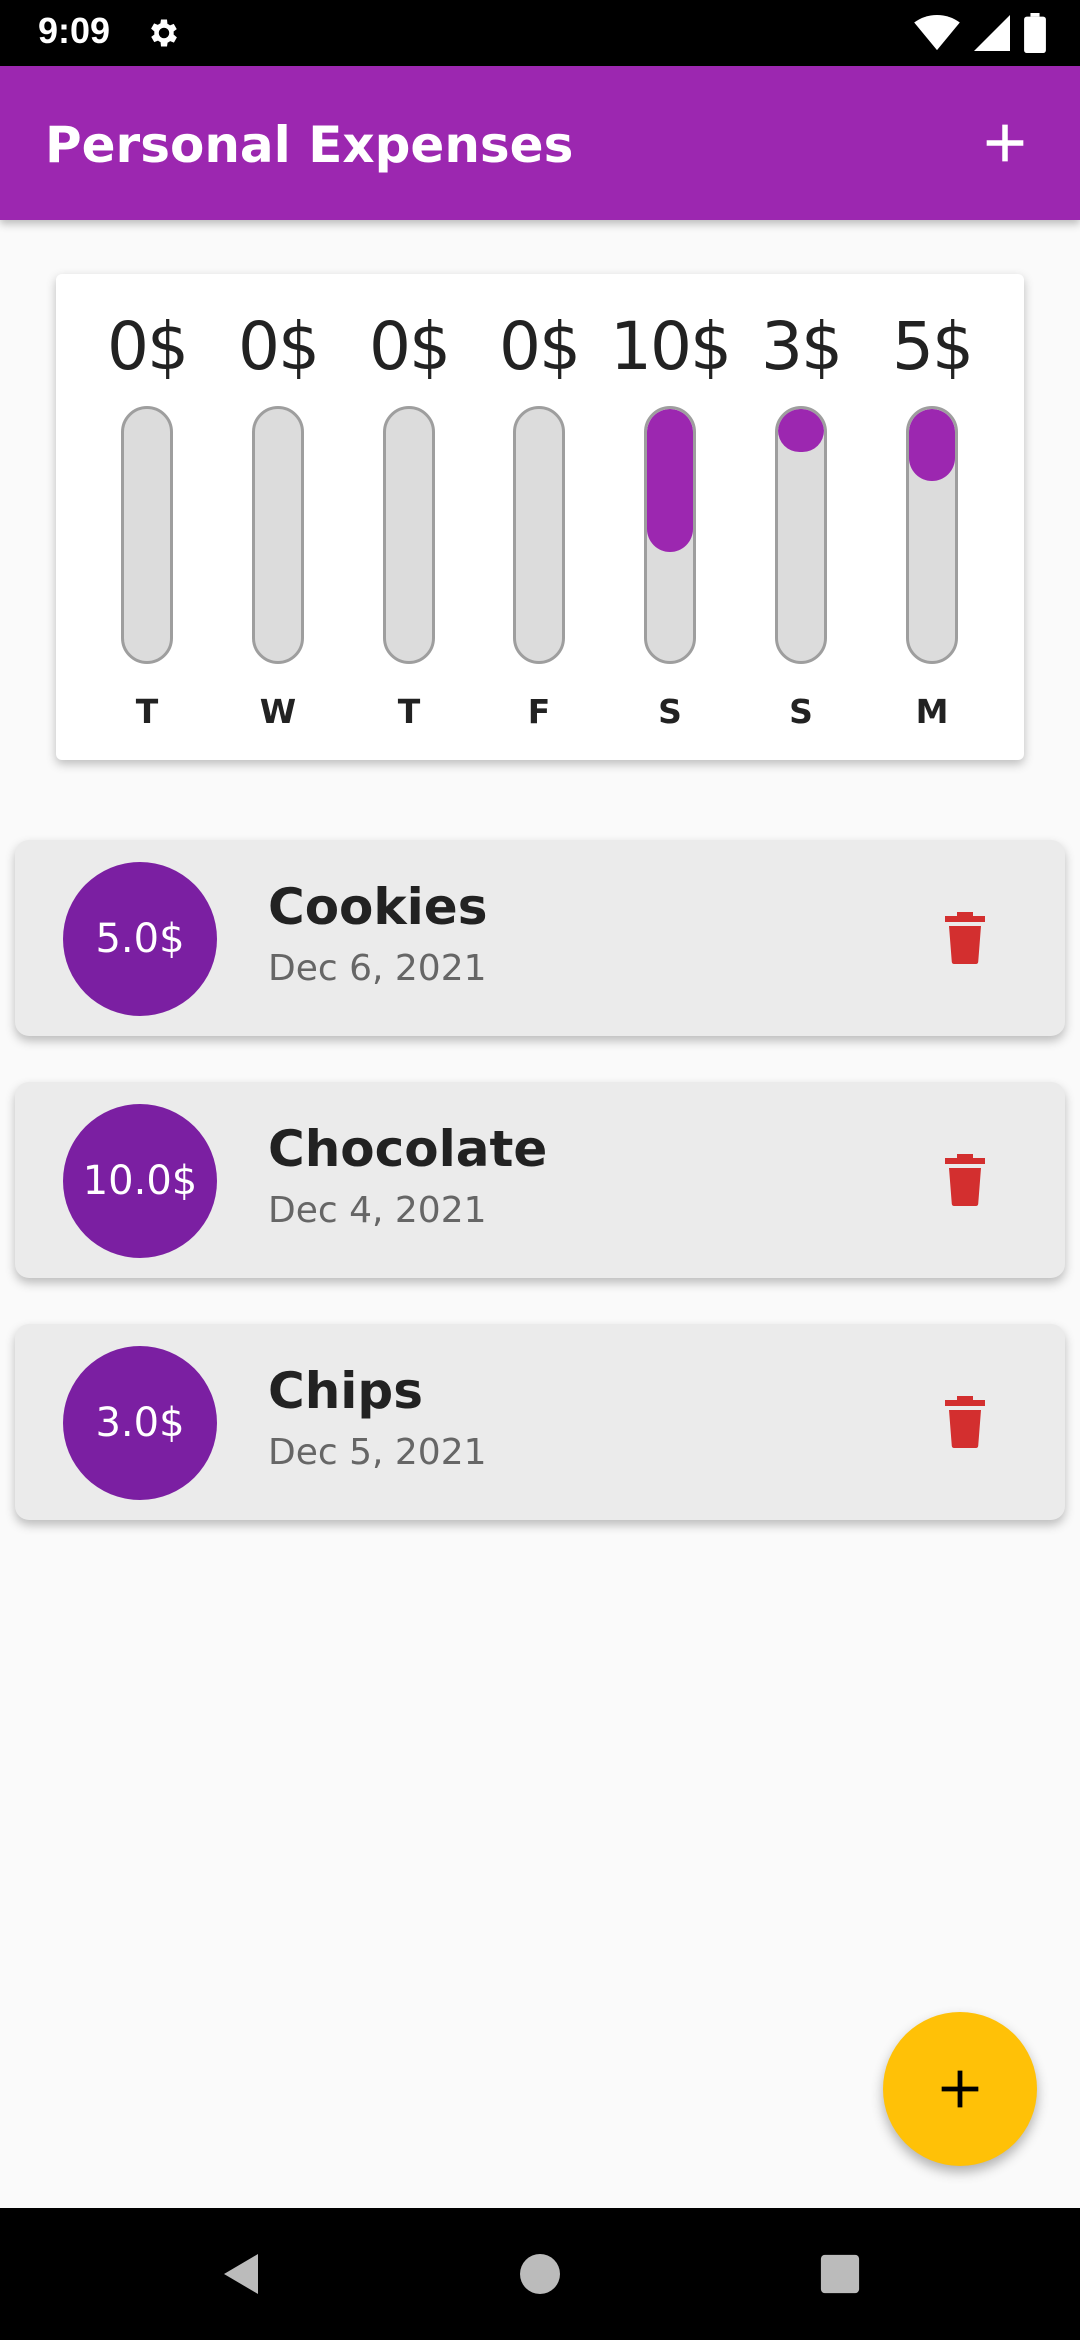  What do you see at coordinates (933, 346) in the screenshot?
I see `chart-amount-label: 5$` at bounding box center [933, 346].